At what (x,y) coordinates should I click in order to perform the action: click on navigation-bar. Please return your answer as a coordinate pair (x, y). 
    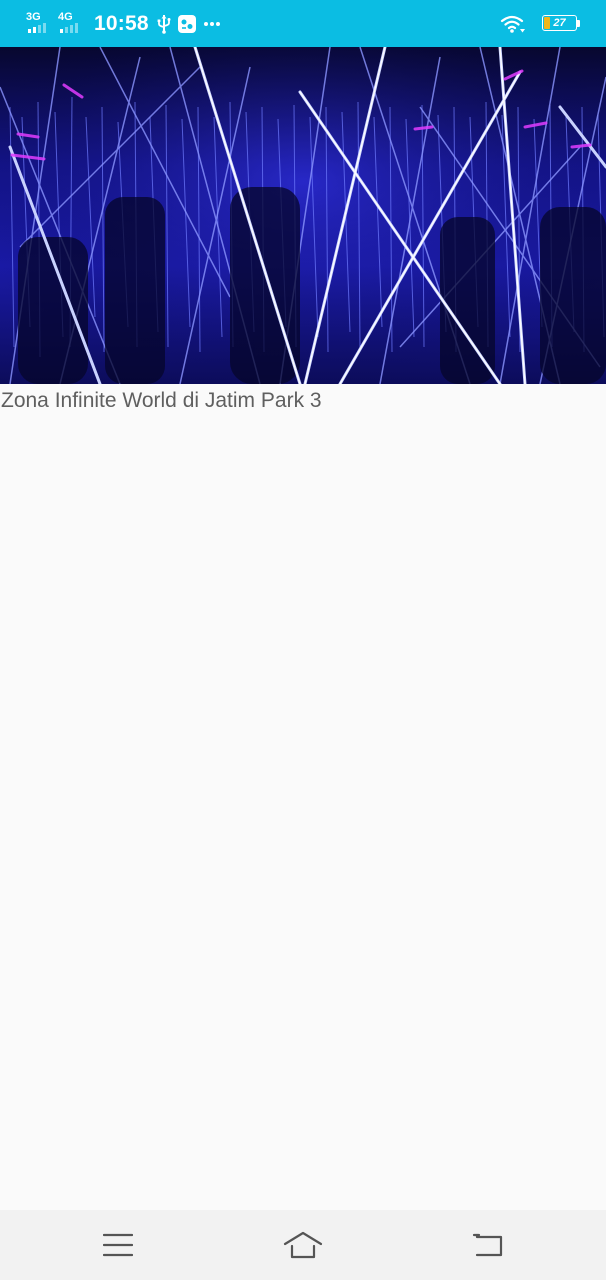
    Looking at the image, I should click on (303, 1245).